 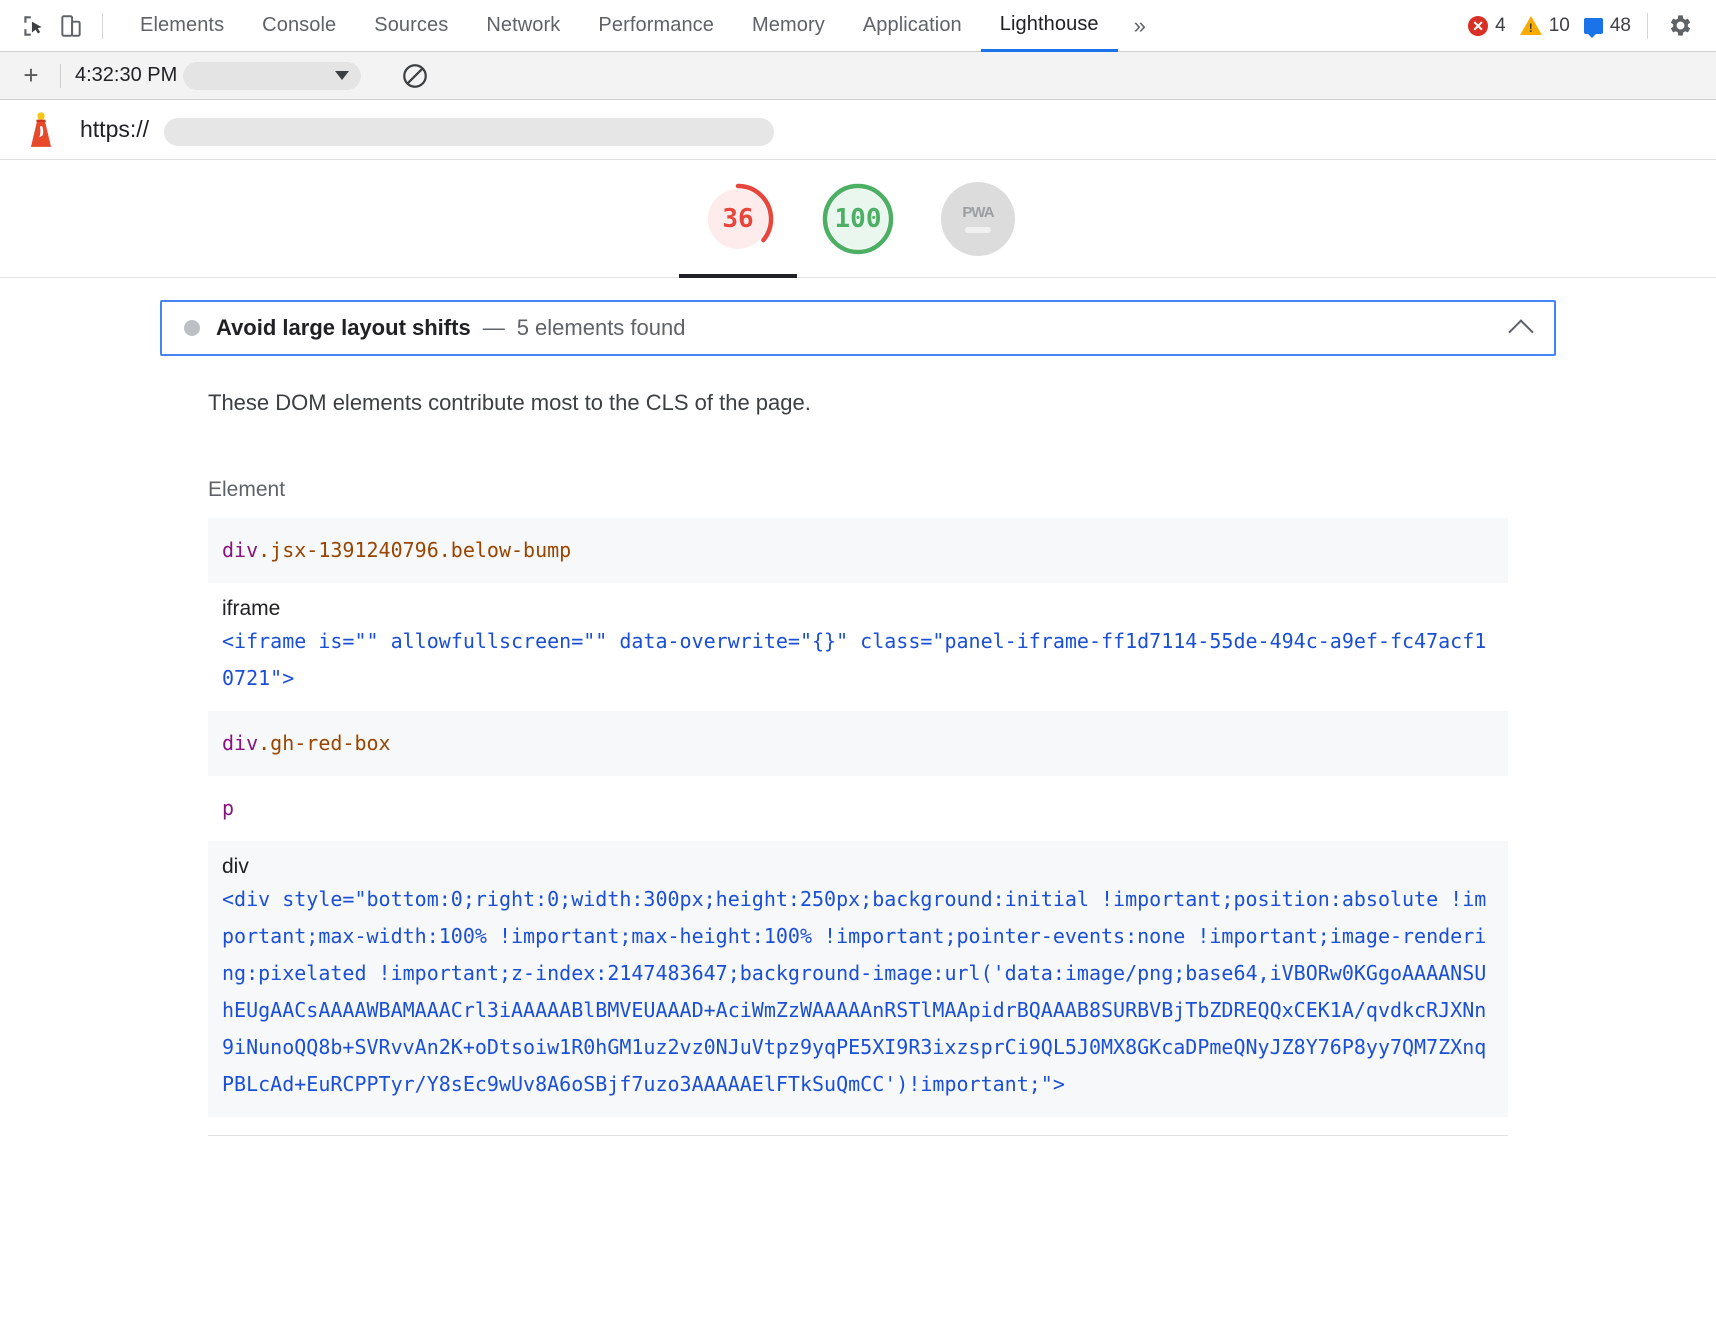 I want to click on gauge-performance: 36, so click(x=738, y=230).